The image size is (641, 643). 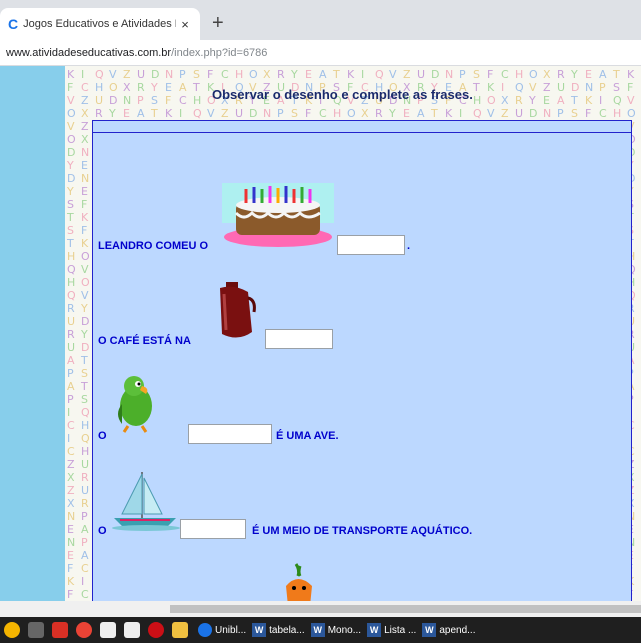 What do you see at coordinates (405, 609) in the screenshot?
I see `scrollbar-thumb` at bounding box center [405, 609].